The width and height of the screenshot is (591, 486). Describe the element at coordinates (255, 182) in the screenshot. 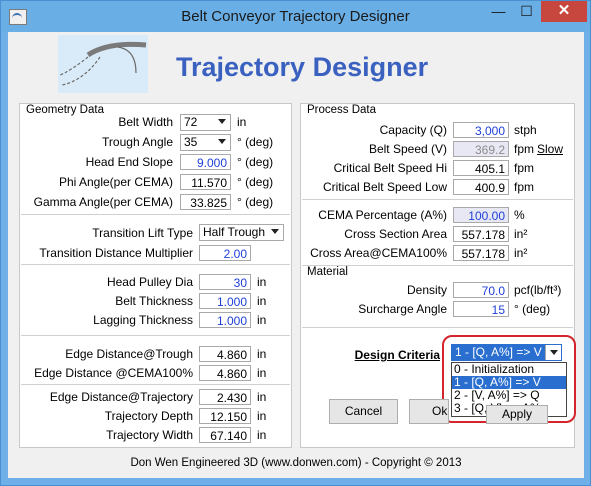

I see `phi-angle-unit: ° (deg)` at that location.